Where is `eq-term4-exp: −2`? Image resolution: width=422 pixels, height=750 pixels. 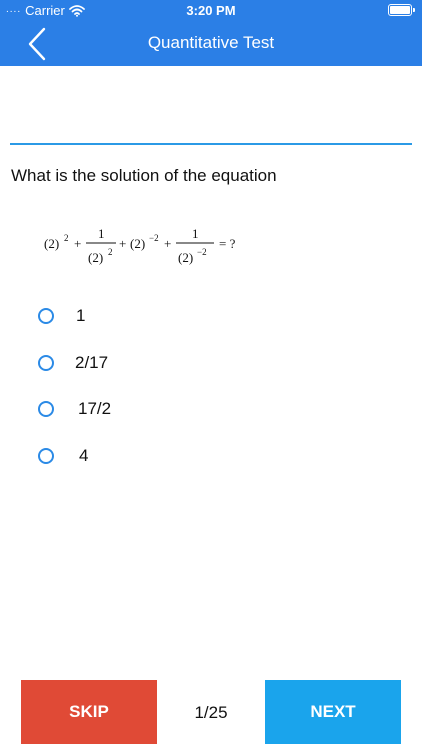
eq-term4-exp: −2 is located at coordinates (202, 252).